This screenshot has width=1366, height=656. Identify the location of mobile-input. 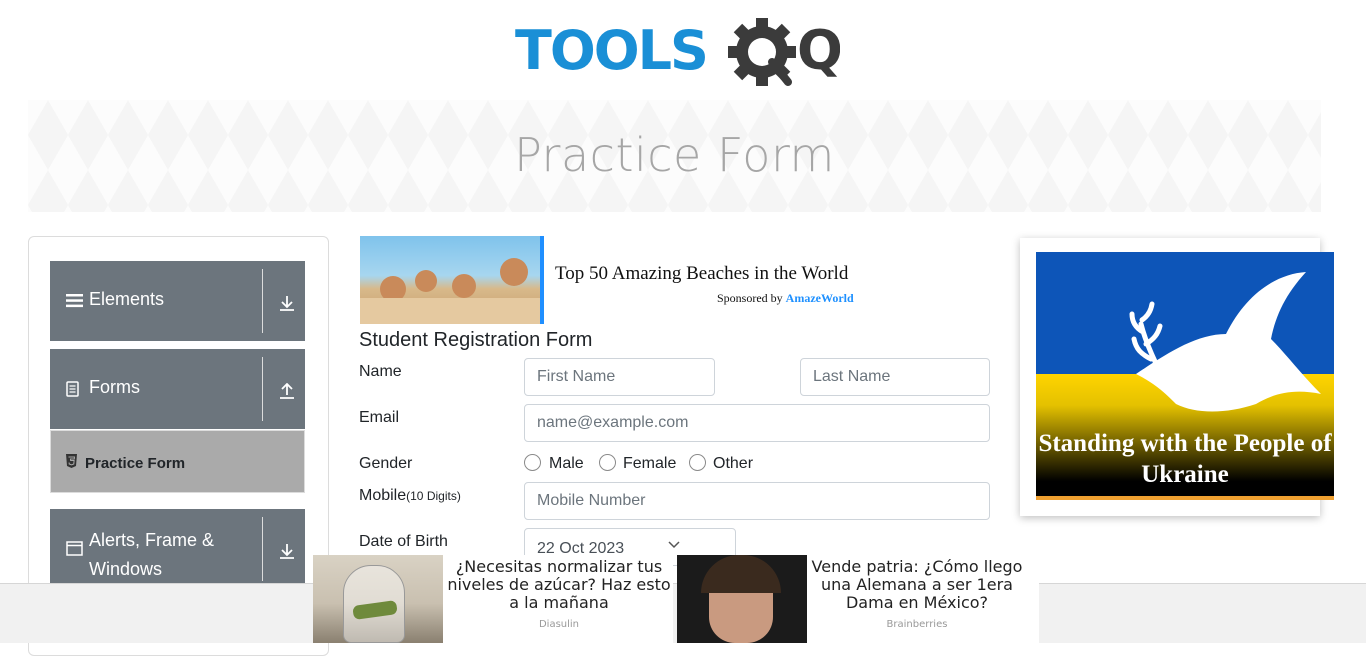
(757, 501).